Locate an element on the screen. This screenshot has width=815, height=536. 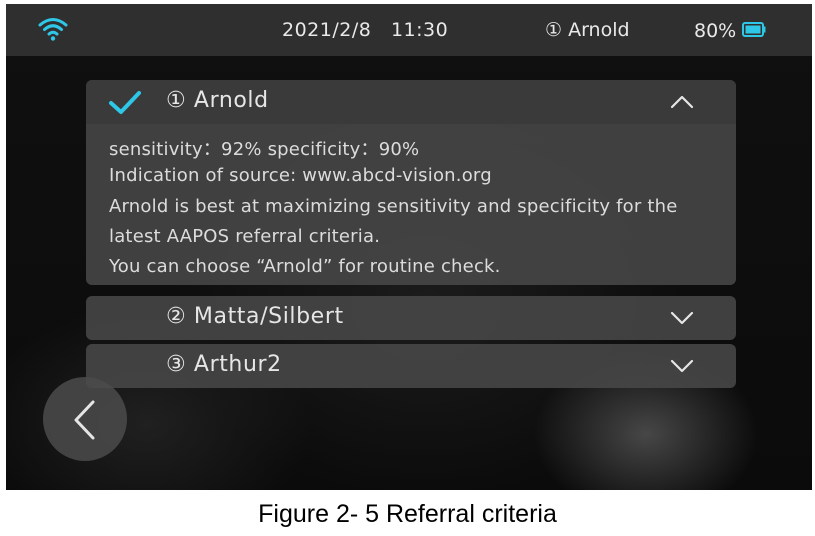
criterion-label-arnold: ① Arnold is located at coordinates (217, 100).